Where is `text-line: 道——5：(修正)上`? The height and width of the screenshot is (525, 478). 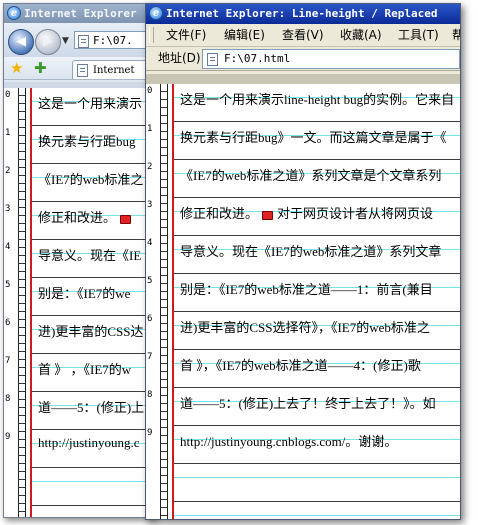
text-line: 道——5：(修正)上 is located at coordinates (91, 407).